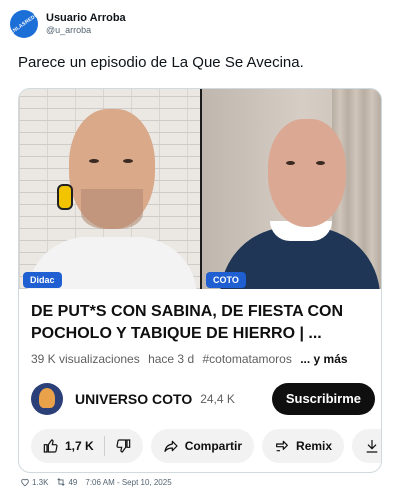 The height and width of the screenshot is (503, 400). Describe the element at coordinates (161, 62) in the screenshot. I see `tweet-text: Parece un episodio de La Que Se Avecina.` at that location.